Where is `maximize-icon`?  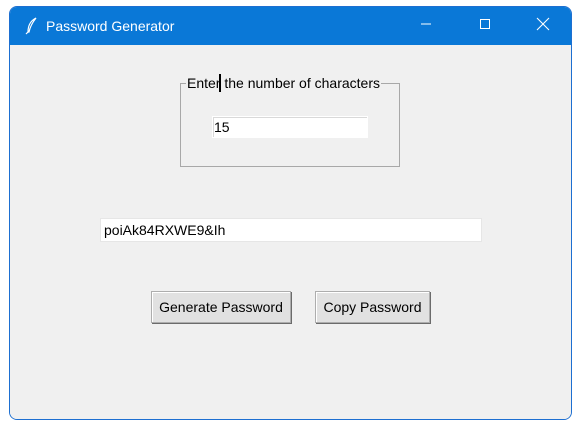 maximize-icon is located at coordinates (485, 26).